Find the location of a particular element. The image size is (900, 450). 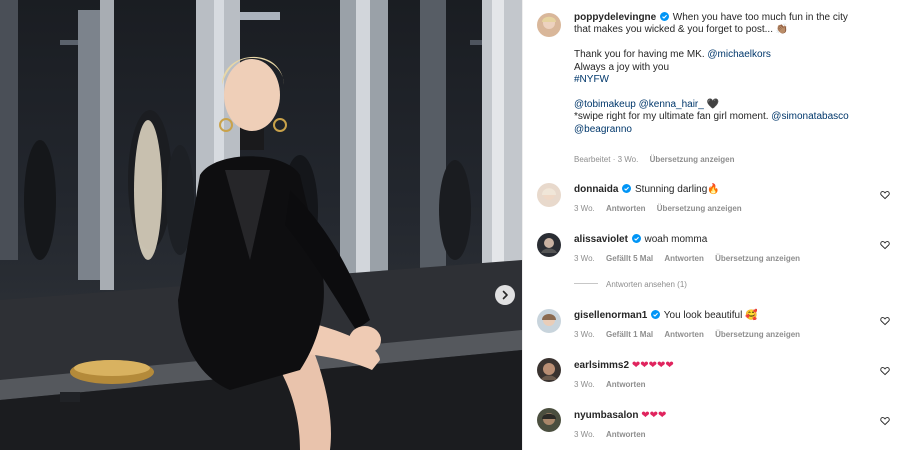

comment-likes: Gefällt 1 Mal is located at coordinates (629, 334).